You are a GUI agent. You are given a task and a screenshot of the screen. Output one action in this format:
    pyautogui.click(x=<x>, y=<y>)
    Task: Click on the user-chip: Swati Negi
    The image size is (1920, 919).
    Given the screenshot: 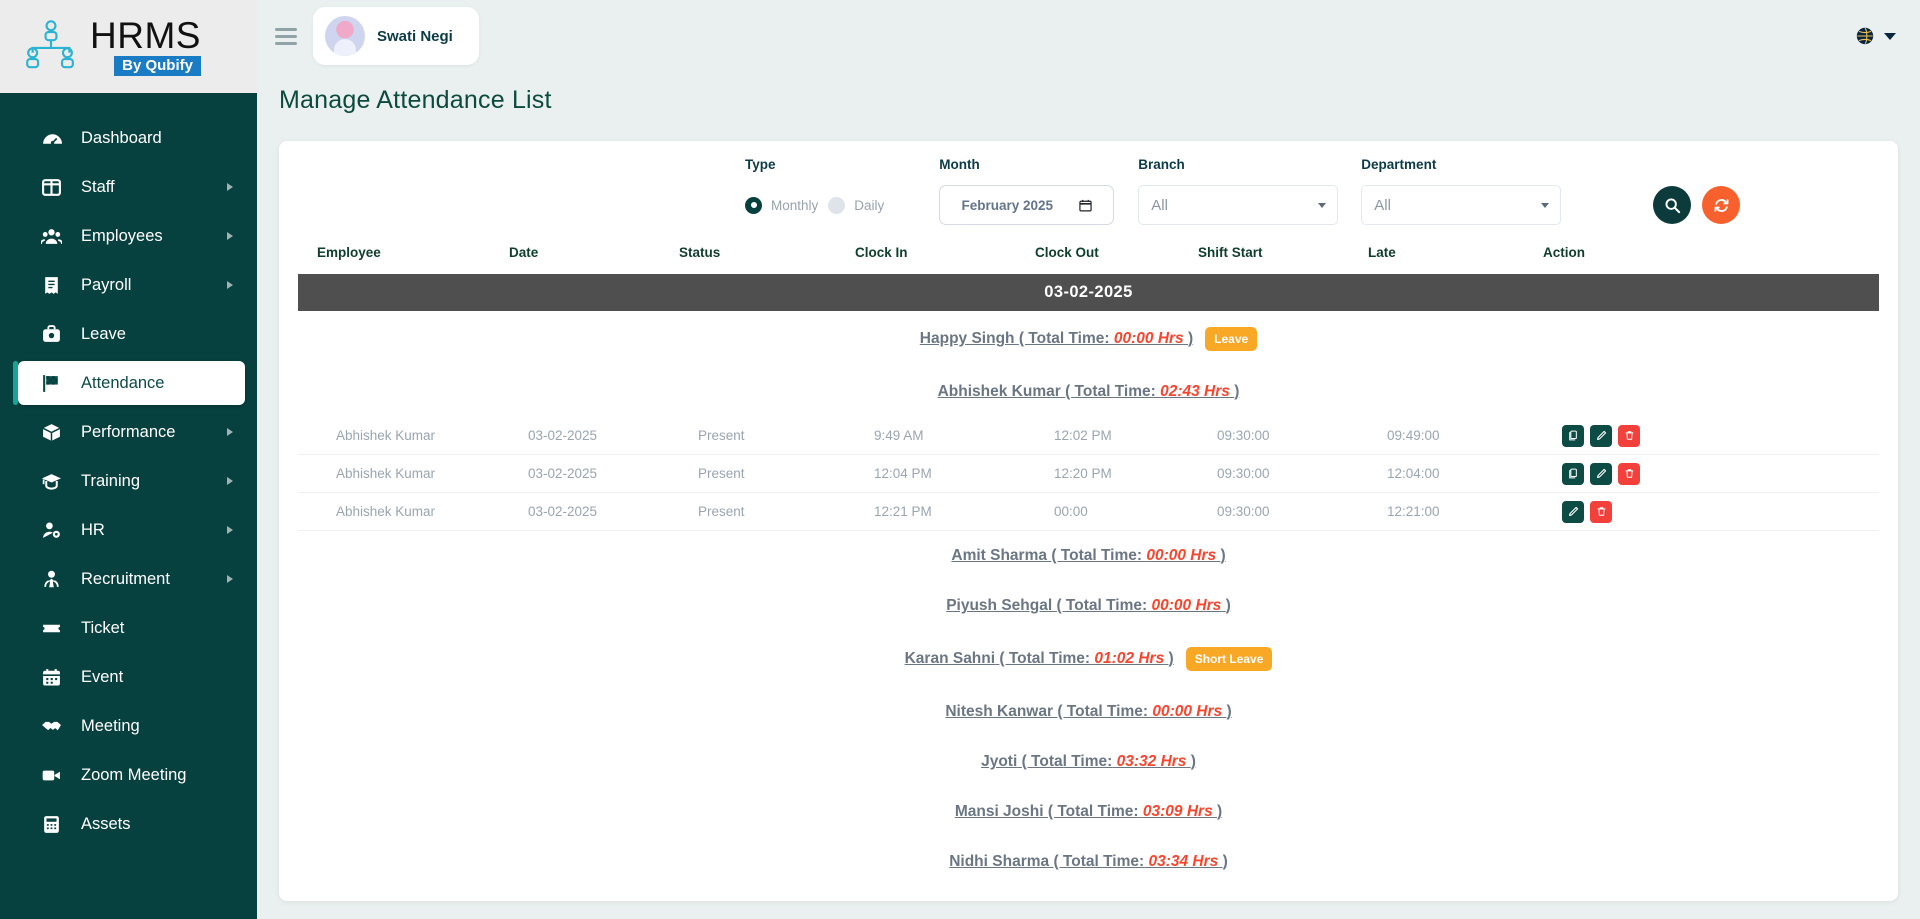 What is the action you would take?
    pyautogui.click(x=396, y=36)
    